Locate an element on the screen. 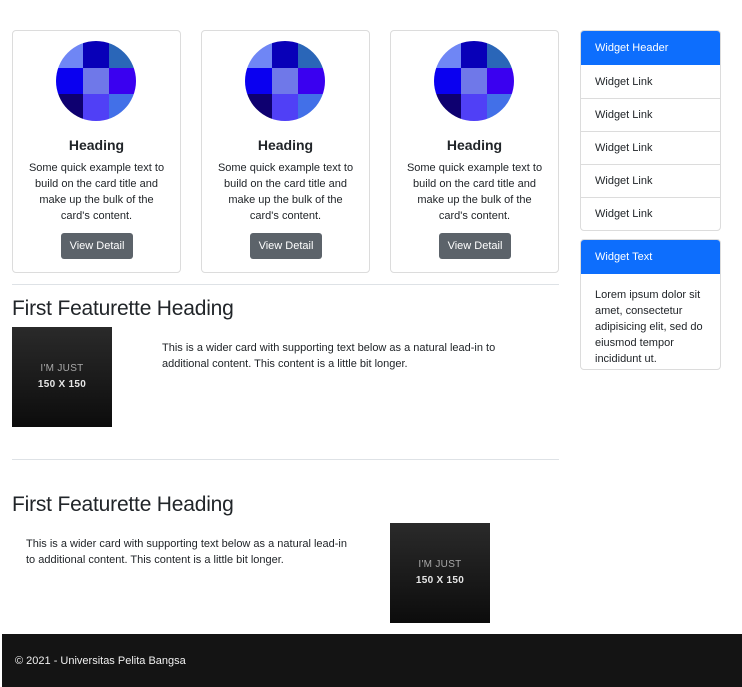 Image resolution: width=742 pixels, height=687 pixels. widget-text-header: Widget Text is located at coordinates (650, 257).